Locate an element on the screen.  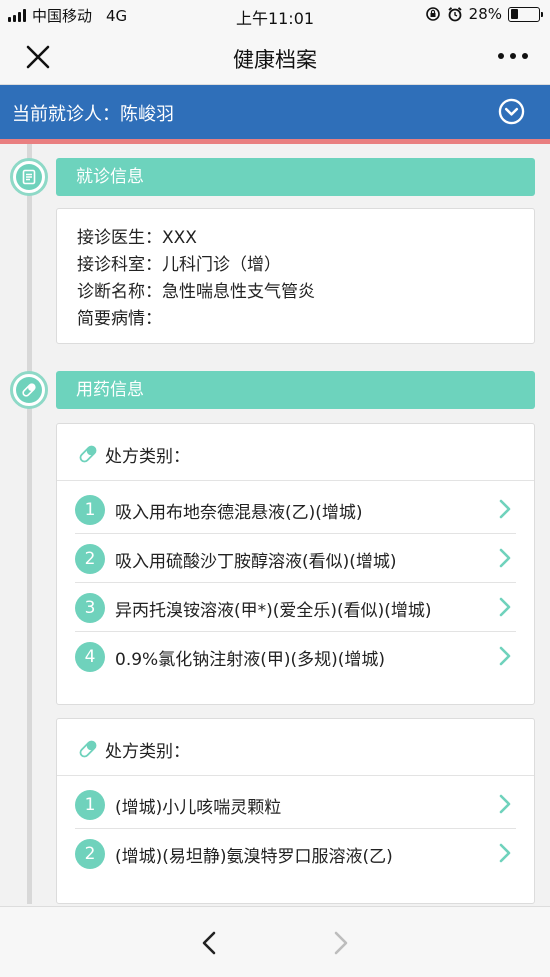
item-number-badge: 3 is located at coordinates (90, 608).